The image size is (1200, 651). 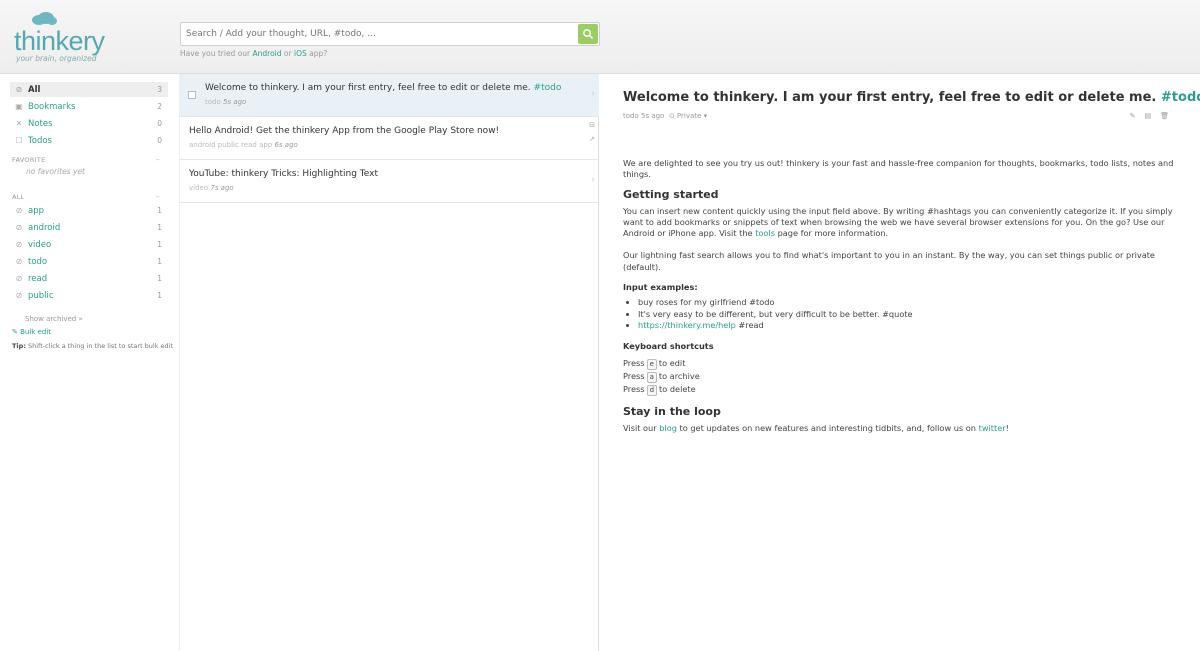 I want to click on key-d: d, so click(x=652, y=391).